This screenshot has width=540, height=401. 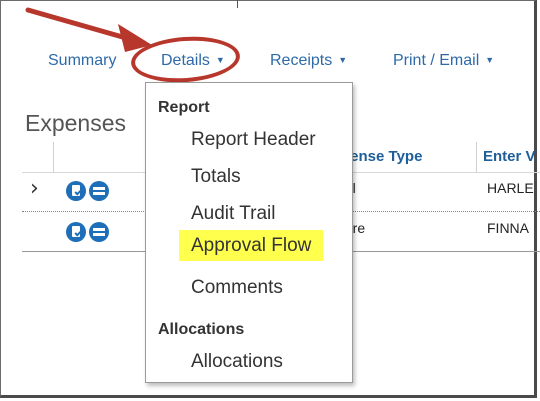 I want to click on menu-group-report: Report, so click(x=184, y=107).